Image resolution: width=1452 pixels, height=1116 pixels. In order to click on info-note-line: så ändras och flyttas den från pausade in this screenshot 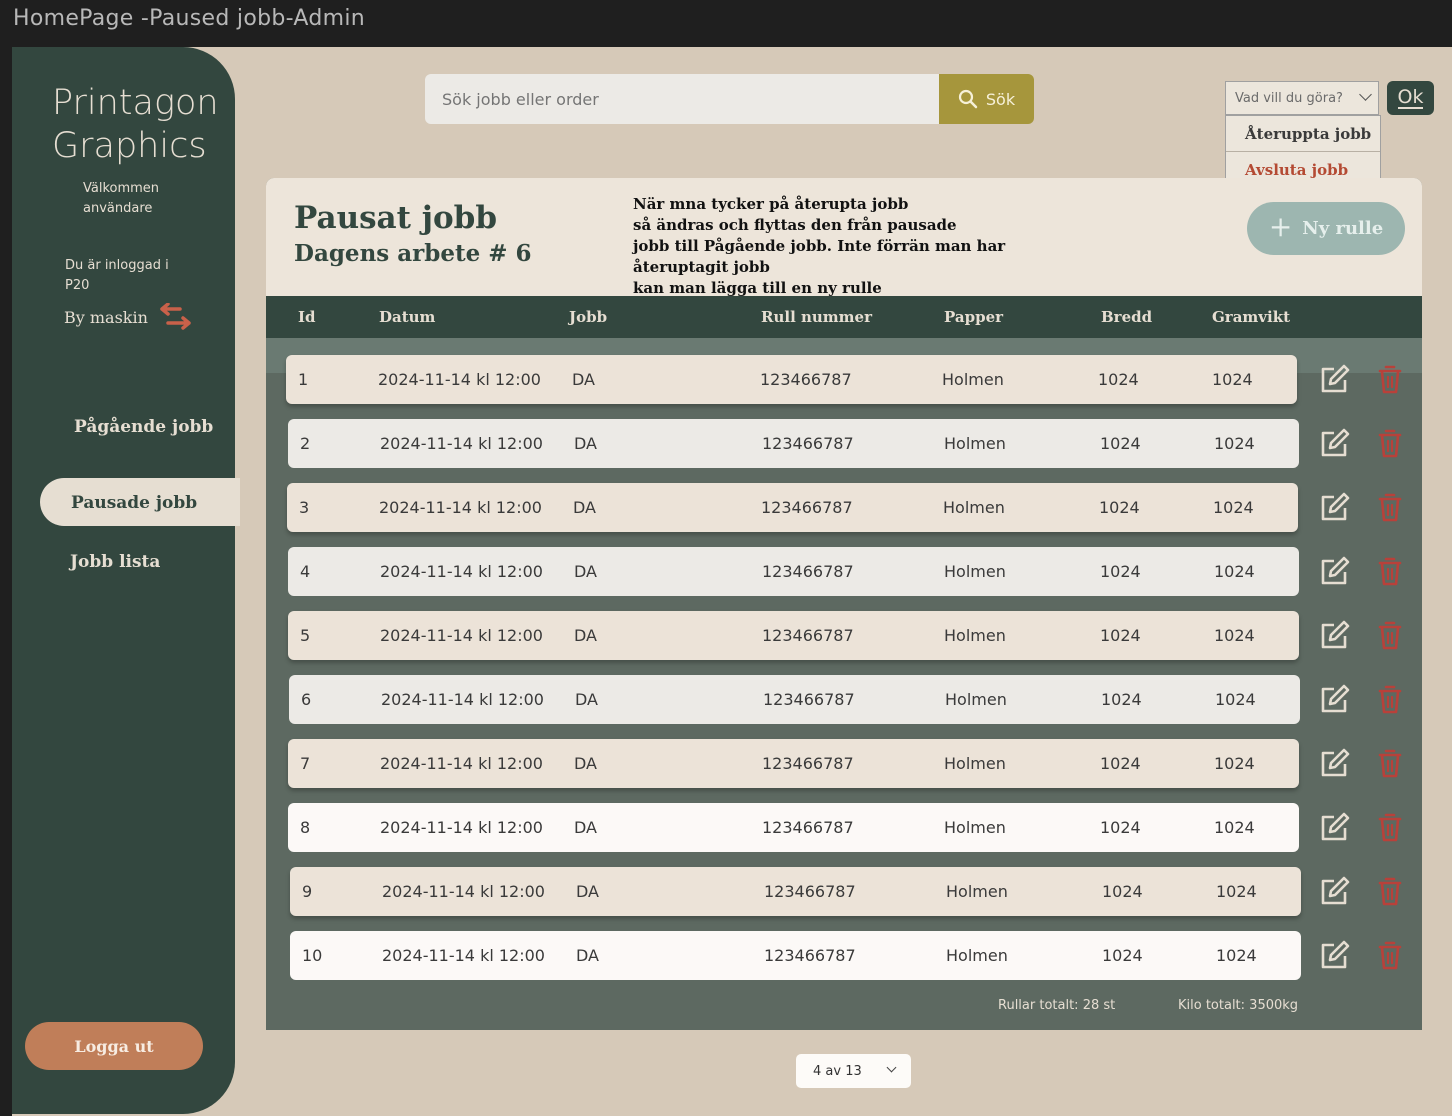, I will do `click(795, 225)`.